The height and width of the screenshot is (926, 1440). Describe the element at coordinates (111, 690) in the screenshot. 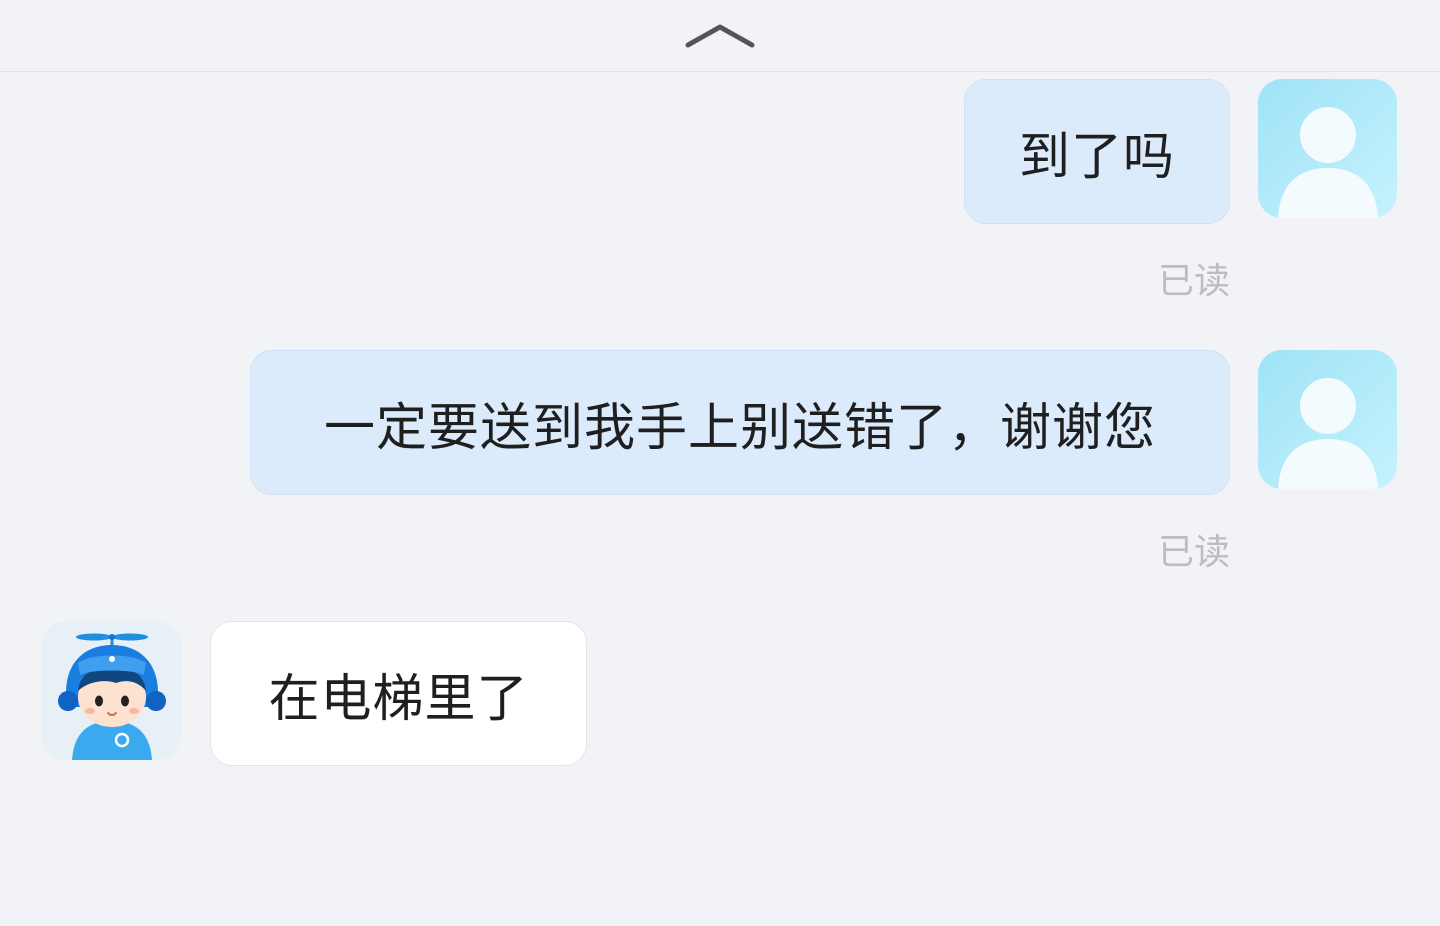

I see `courier-mascot-avatar` at that location.